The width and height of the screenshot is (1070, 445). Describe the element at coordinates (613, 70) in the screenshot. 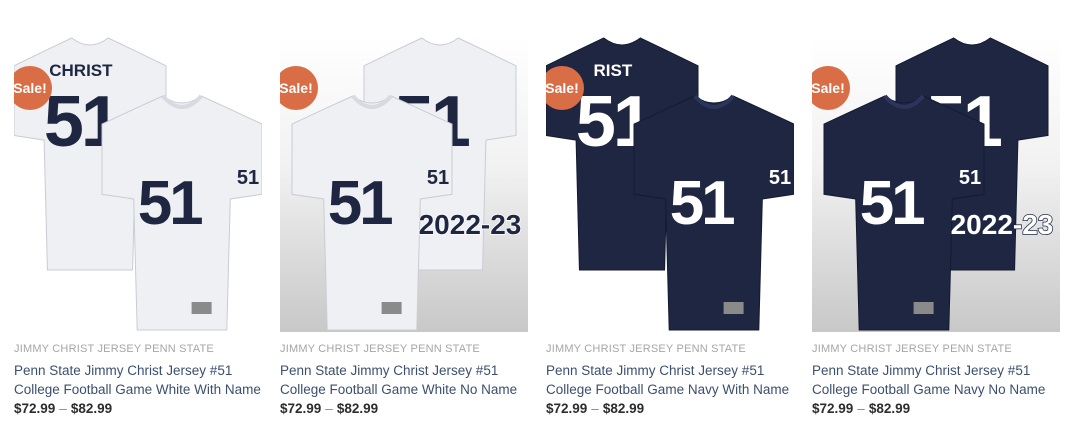

I see `back-name-text: RIST` at that location.